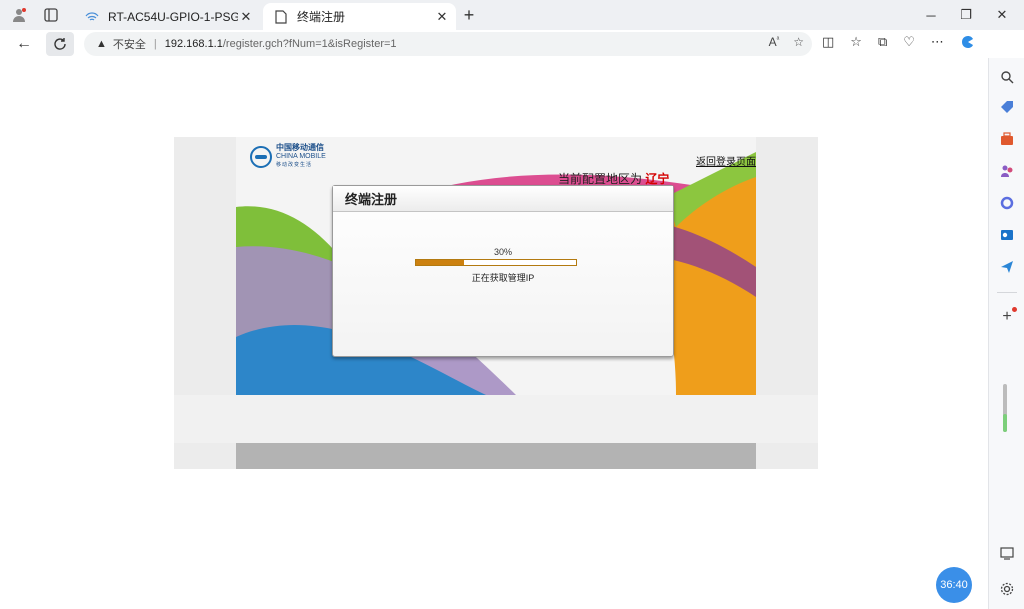  Describe the element at coordinates (1005, 423) in the screenshot. I see `sidebar-scroll-indicator` at that location.